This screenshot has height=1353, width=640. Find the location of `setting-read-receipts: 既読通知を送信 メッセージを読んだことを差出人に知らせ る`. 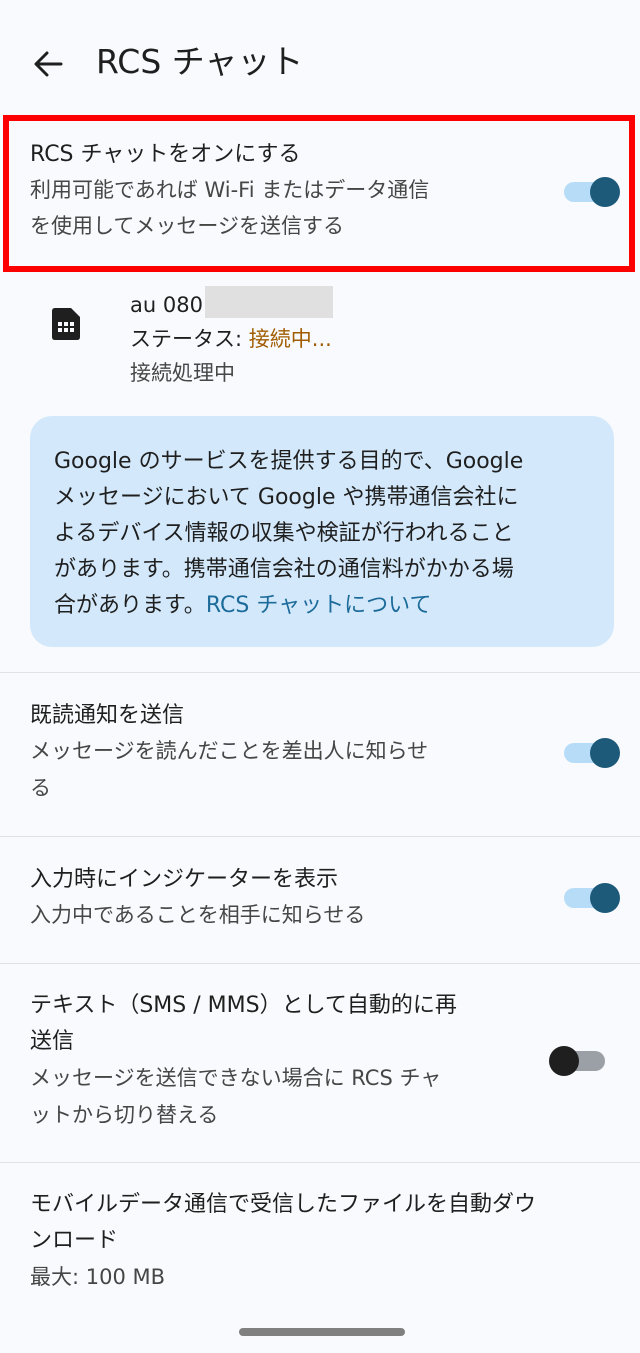

setting-read-receipts: 既読通知を送信 メッセージを読んだことを差出人に知らせ る is located at coordinates (229, 753).